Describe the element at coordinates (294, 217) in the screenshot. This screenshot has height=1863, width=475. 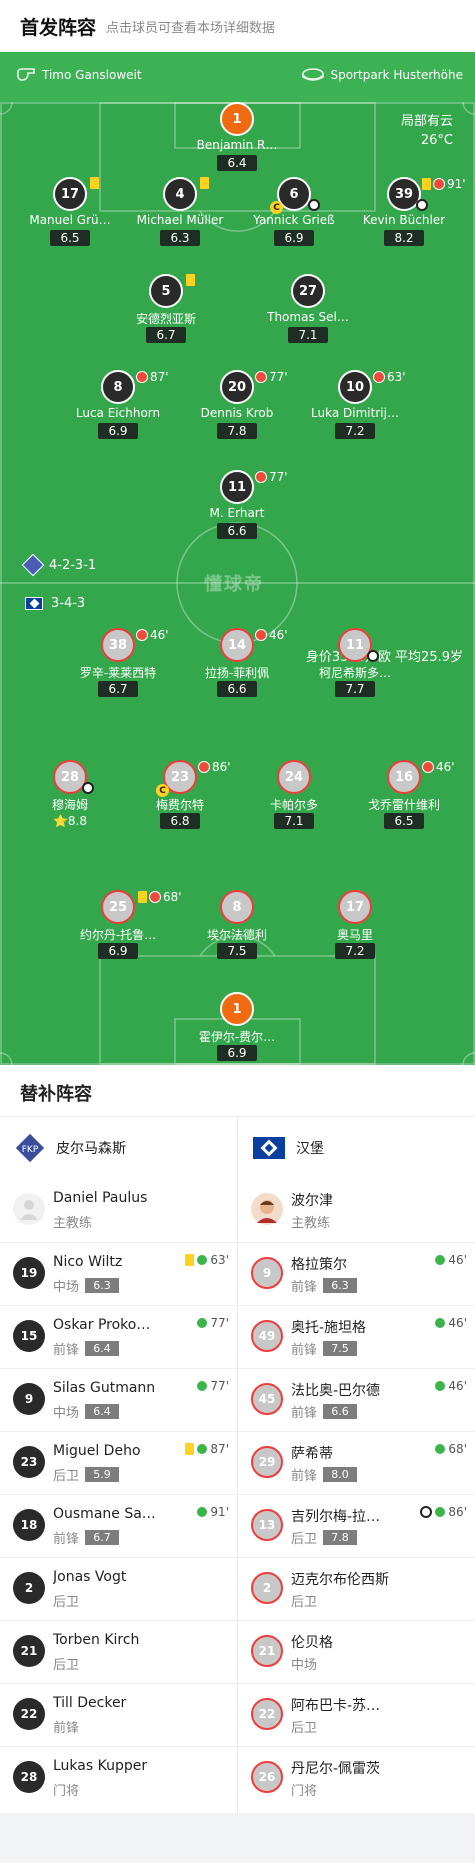
I see `home-player: 6 C Yannick Grieß 6.9` at that location.